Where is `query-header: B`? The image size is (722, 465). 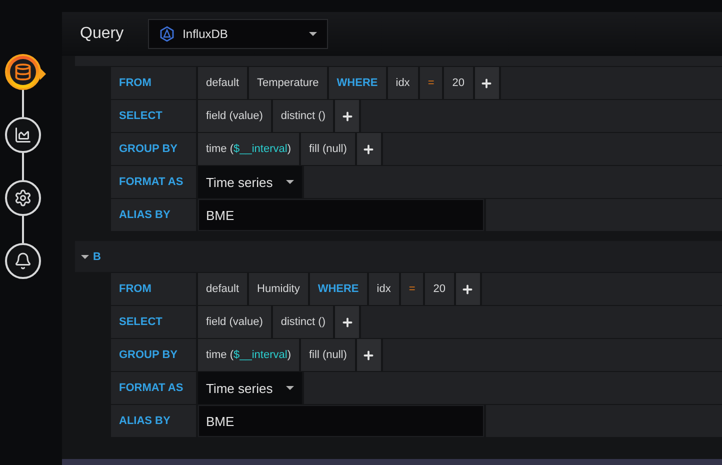 query-header: B is located at coordinates (398, 256).